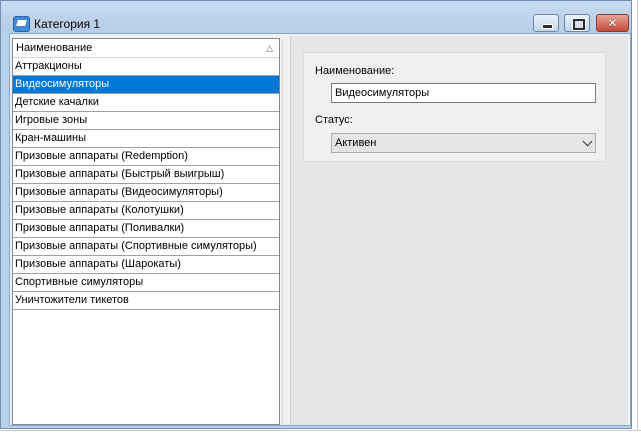  Describe the element at coordinates (547, 26) in the screenshot. I see `minimize-icon` at that location.